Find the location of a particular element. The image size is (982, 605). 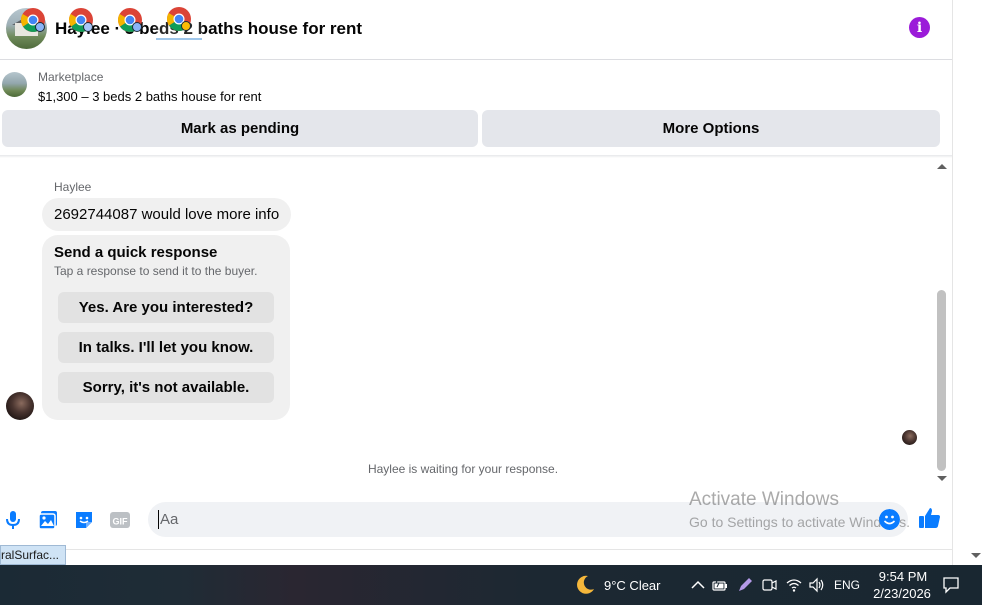

gif-label: GIF is located at coordinates (121, 522).